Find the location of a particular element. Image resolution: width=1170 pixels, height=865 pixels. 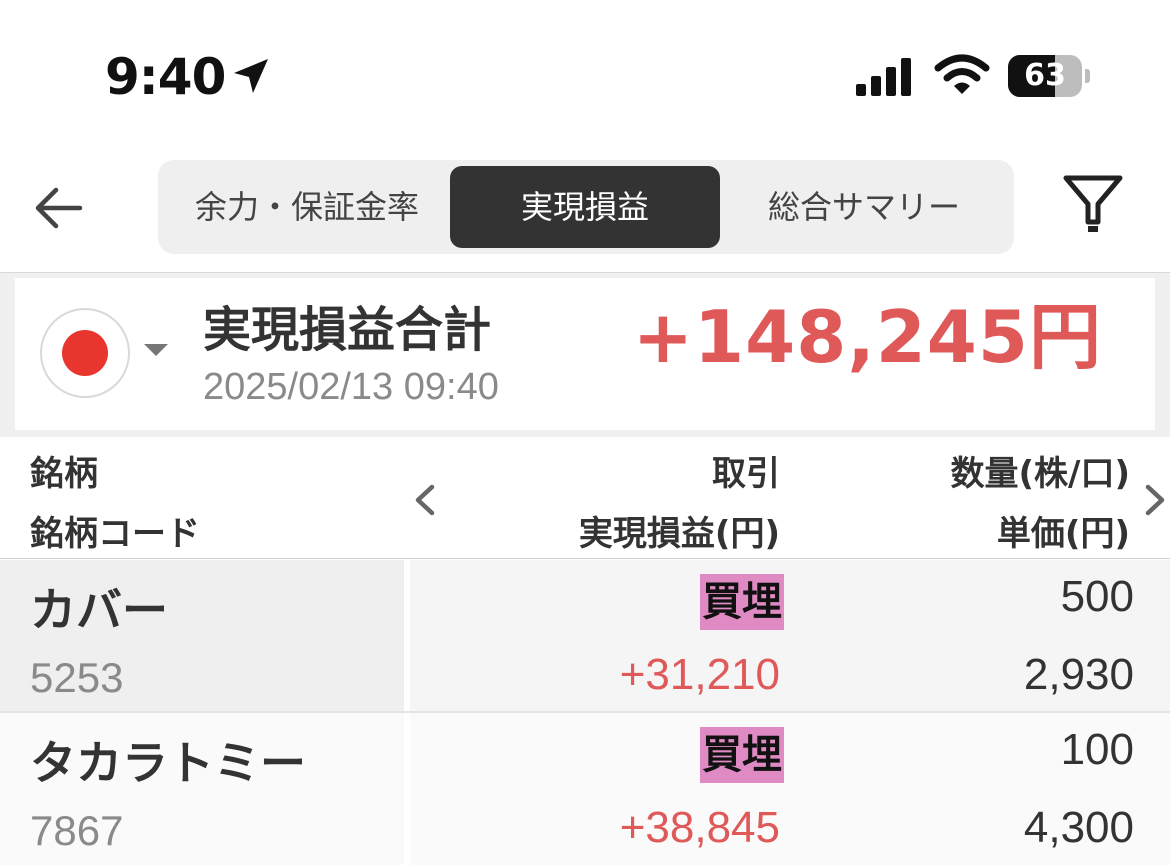

divider is located at coordinates (585, 558).